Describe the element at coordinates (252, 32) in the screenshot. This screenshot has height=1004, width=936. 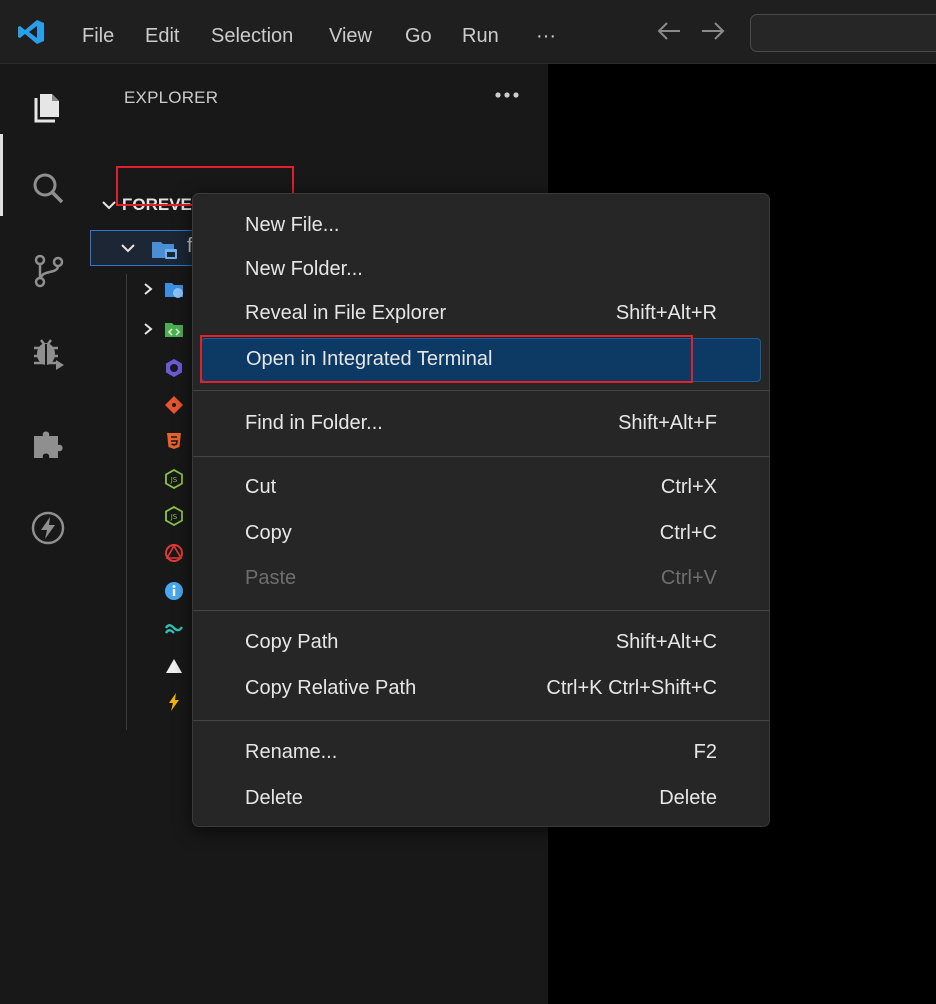
I see `menu-selection: Selection` at that location.